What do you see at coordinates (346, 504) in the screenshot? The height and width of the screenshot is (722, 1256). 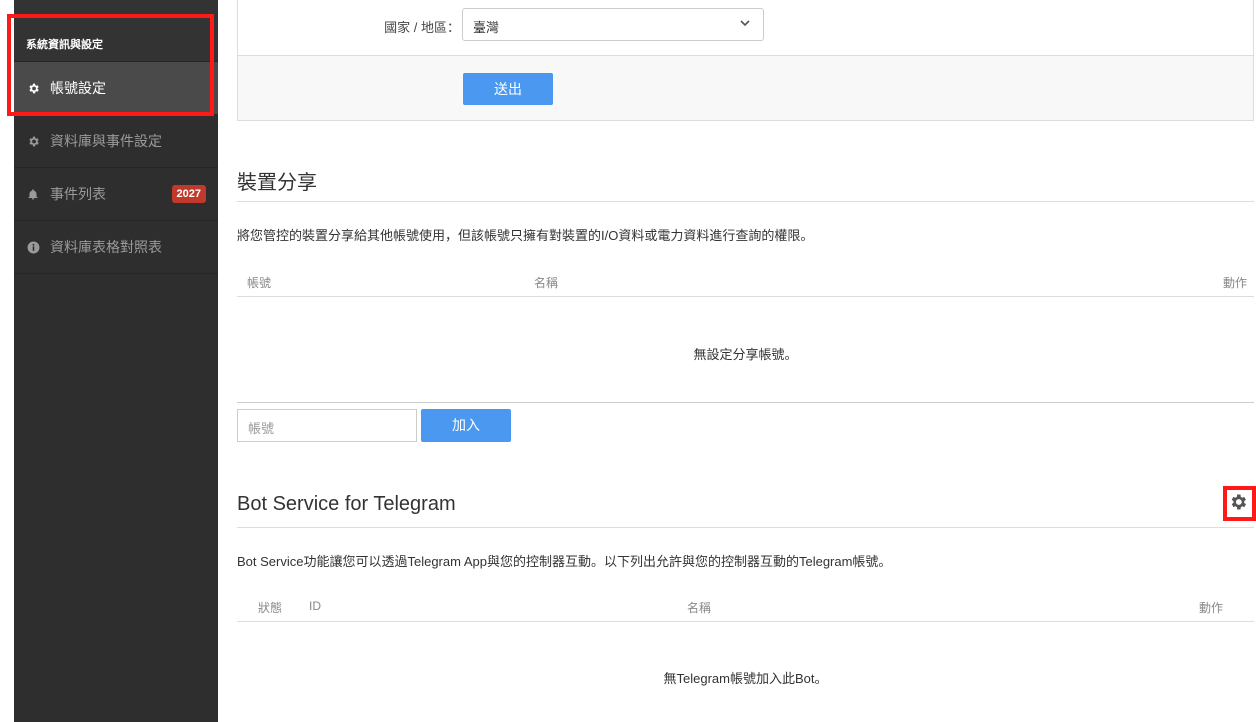 I see `telegram-title: Bot Service for Telegram` at bounding box center [346, 504].